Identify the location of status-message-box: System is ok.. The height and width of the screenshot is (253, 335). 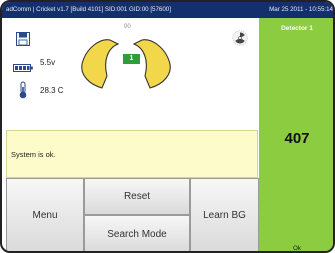
(132, 154).